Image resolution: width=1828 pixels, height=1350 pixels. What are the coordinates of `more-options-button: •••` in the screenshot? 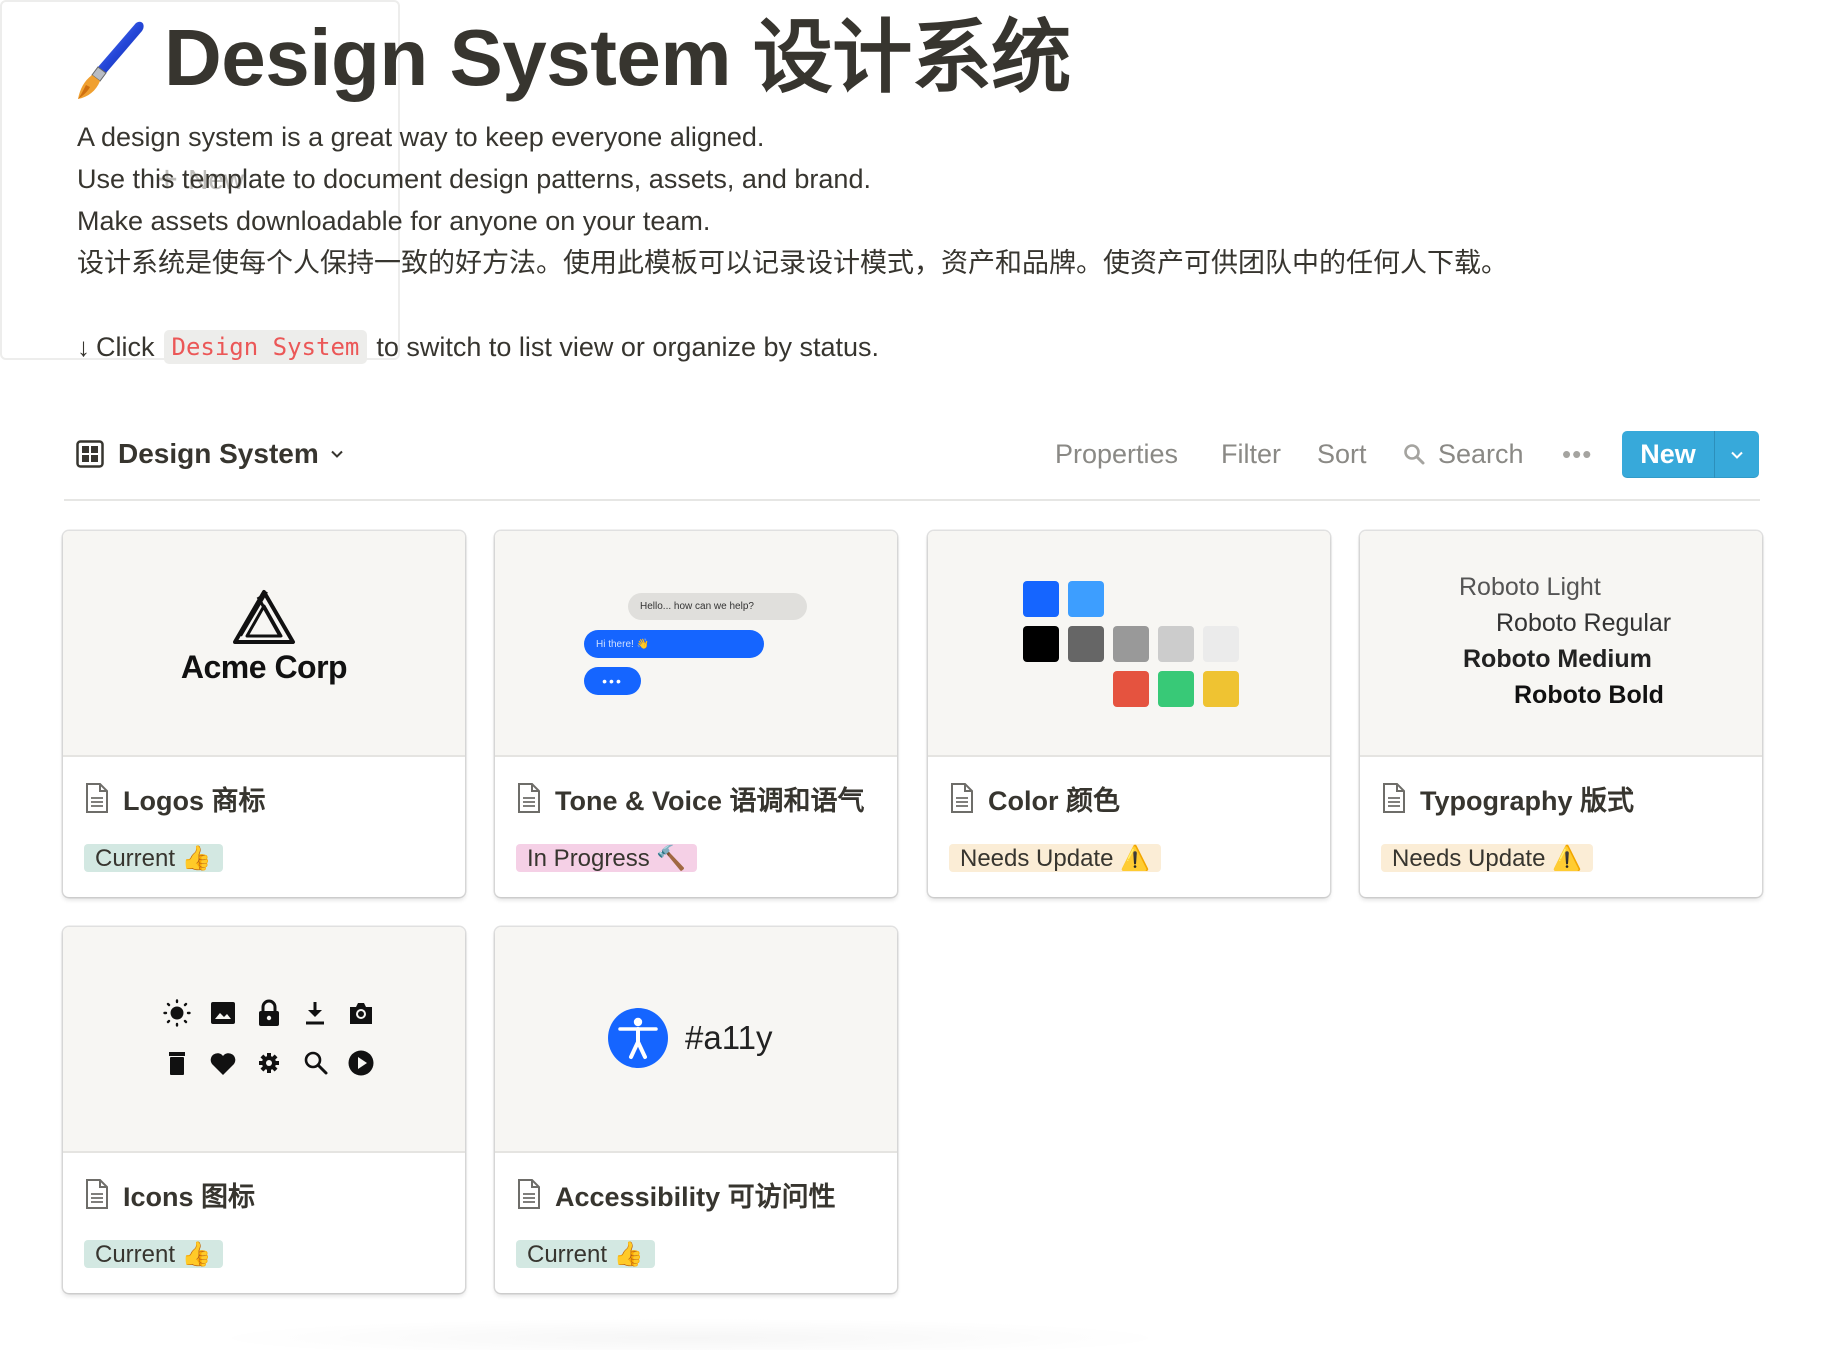 It's located at (1577, 454).